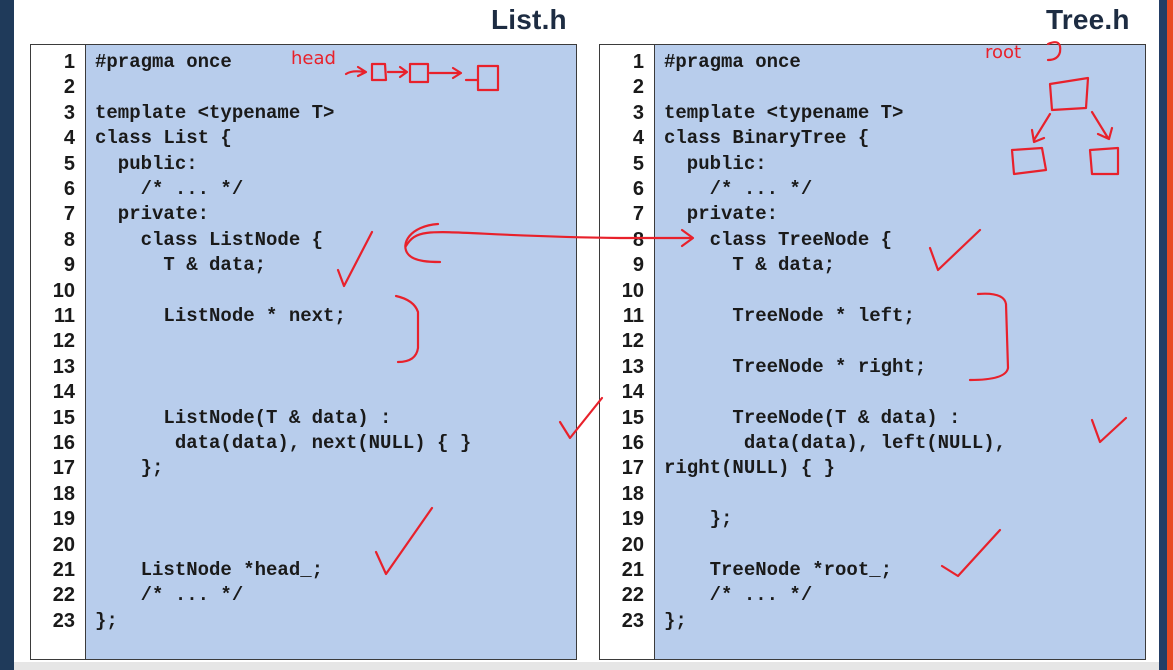 The image size is (1173, 670). What do you see at coordinates (795, 366) in the screenshot?
I see `code-line: TreeNode * right;` at bounding box center [795, 366].